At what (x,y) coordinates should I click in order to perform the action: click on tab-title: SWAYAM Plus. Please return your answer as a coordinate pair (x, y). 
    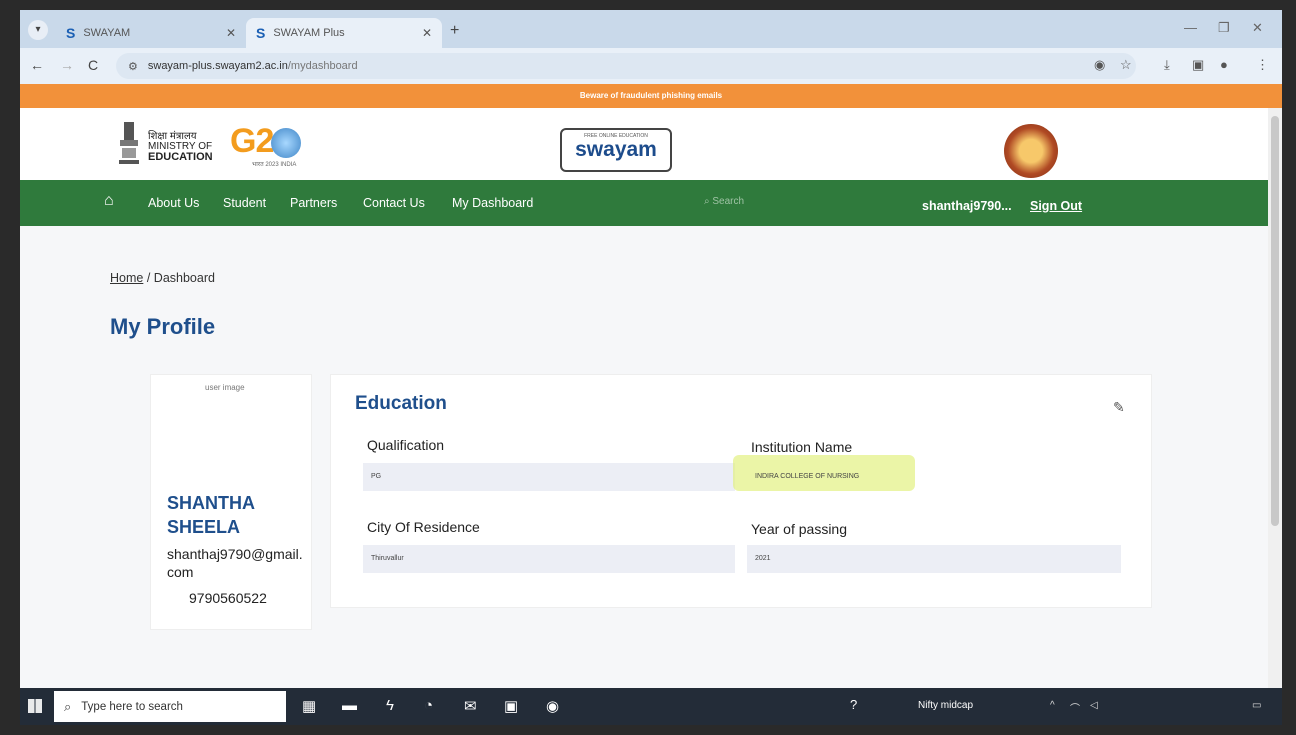
    Looking at the image, I should click on (309, 33).